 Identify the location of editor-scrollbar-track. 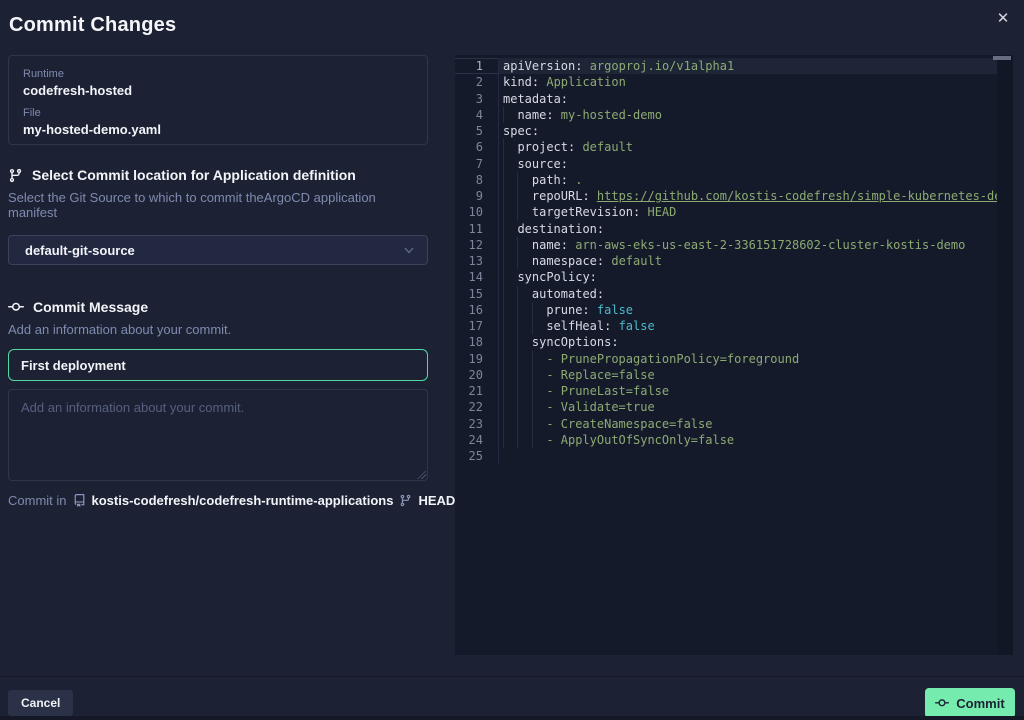
(1005, 355).